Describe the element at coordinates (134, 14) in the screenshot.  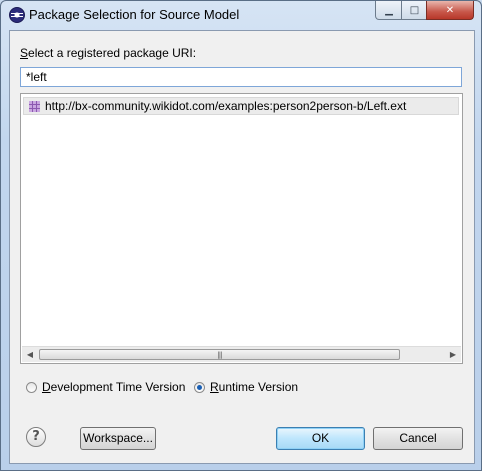
I see `window-title: Package Selection for Source Model` at that location.